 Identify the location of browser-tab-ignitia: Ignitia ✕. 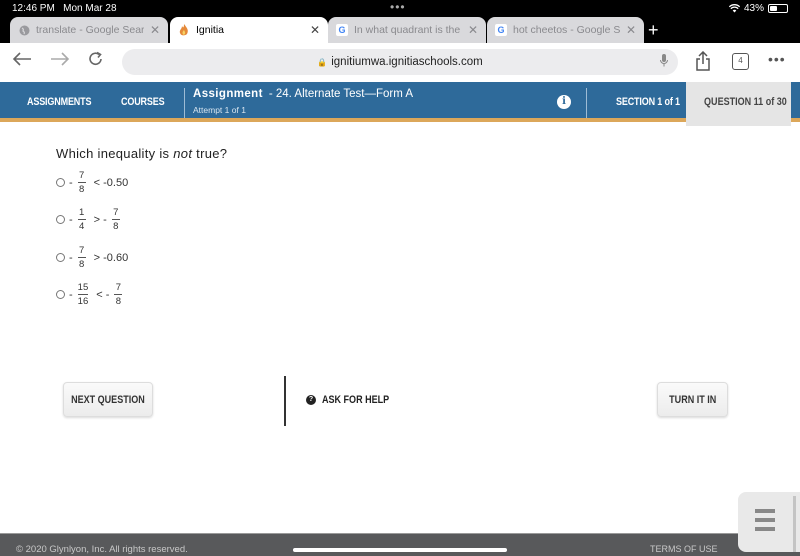
(249, 30).